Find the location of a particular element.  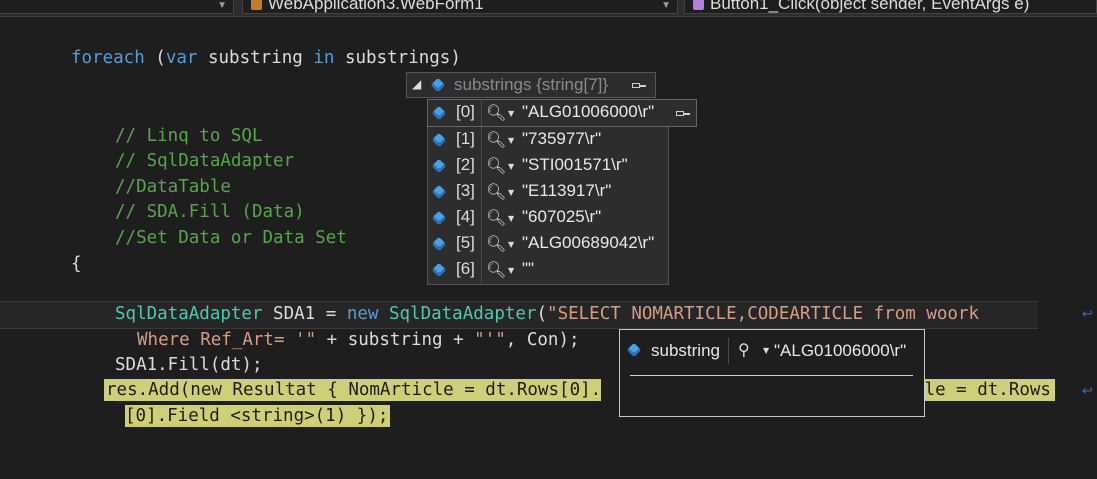

comment-line: // Linq to SQL is located at coordinates (189, 136).